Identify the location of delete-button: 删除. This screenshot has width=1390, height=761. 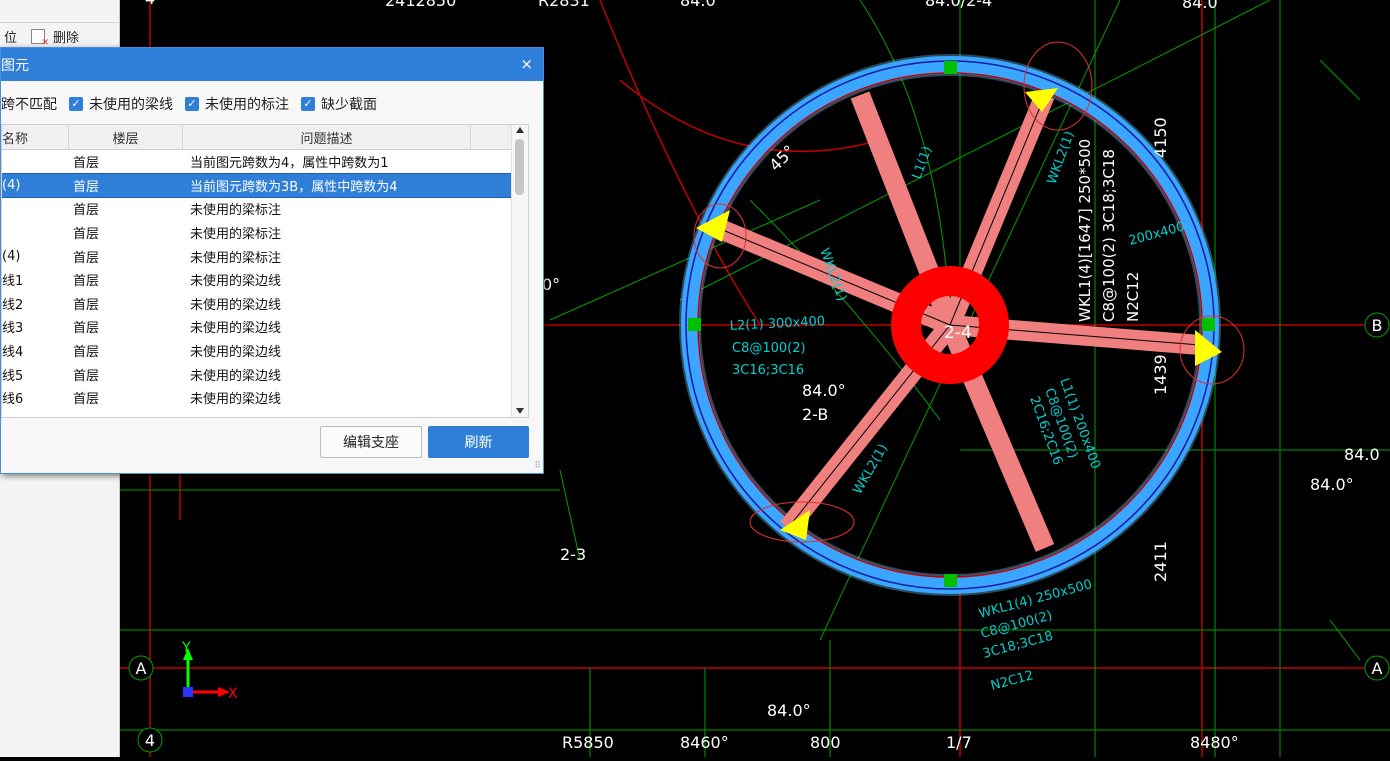
(52, 37).